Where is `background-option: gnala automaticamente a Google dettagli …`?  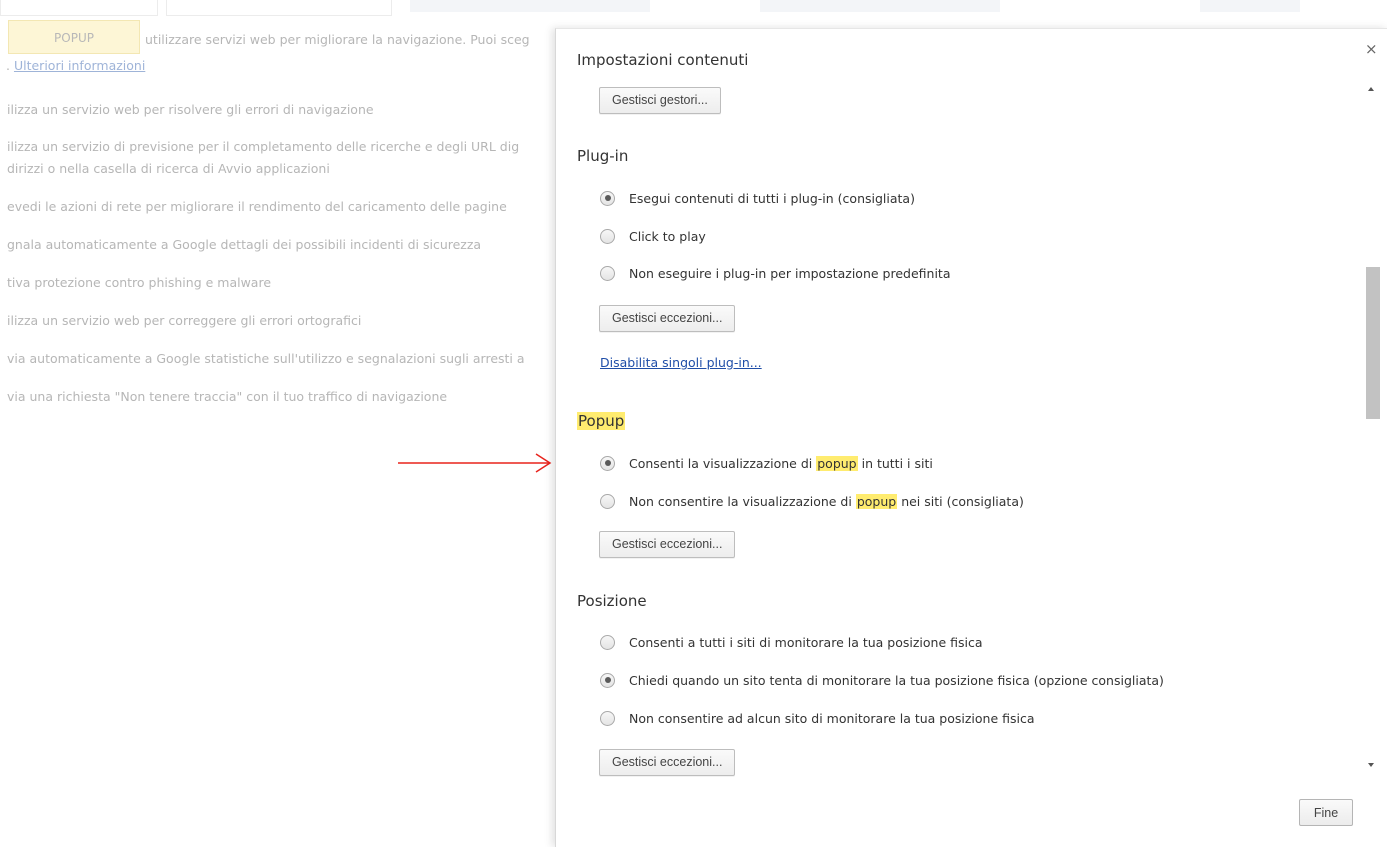 background-option: gnala automaticamente a Google dettagli … is located at coordinates (244, 244).